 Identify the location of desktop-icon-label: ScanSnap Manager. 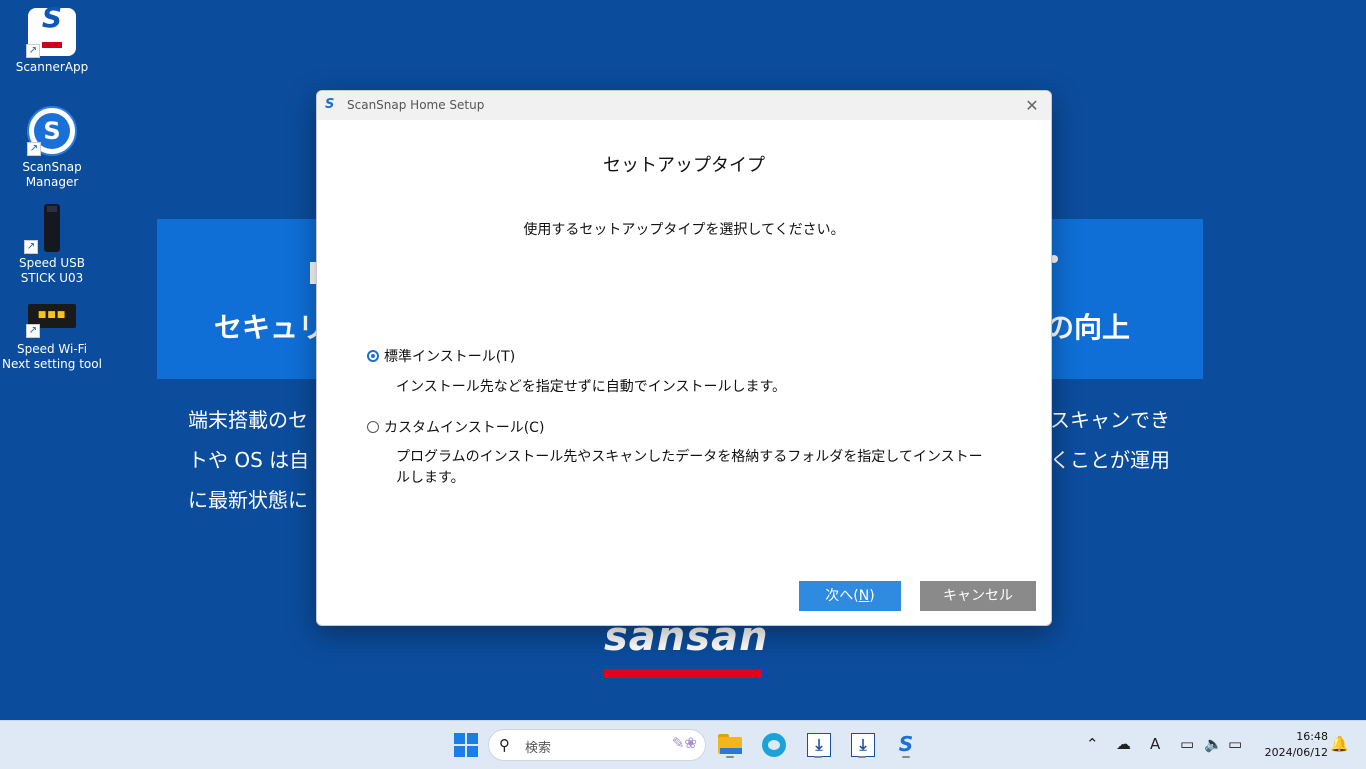
(52, 174).